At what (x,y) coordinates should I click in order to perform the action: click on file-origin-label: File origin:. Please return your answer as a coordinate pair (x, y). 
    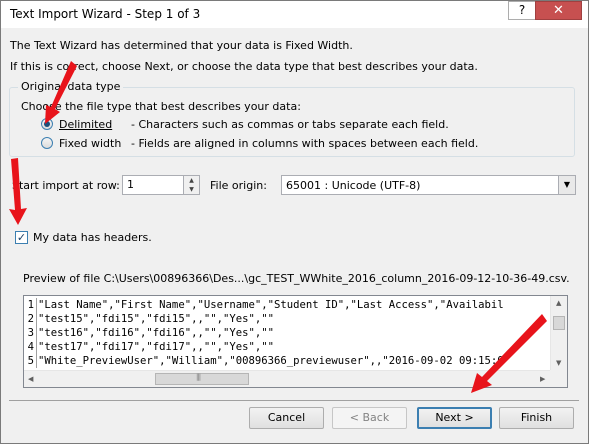
    Looking at the image, I should click on (238, 185).